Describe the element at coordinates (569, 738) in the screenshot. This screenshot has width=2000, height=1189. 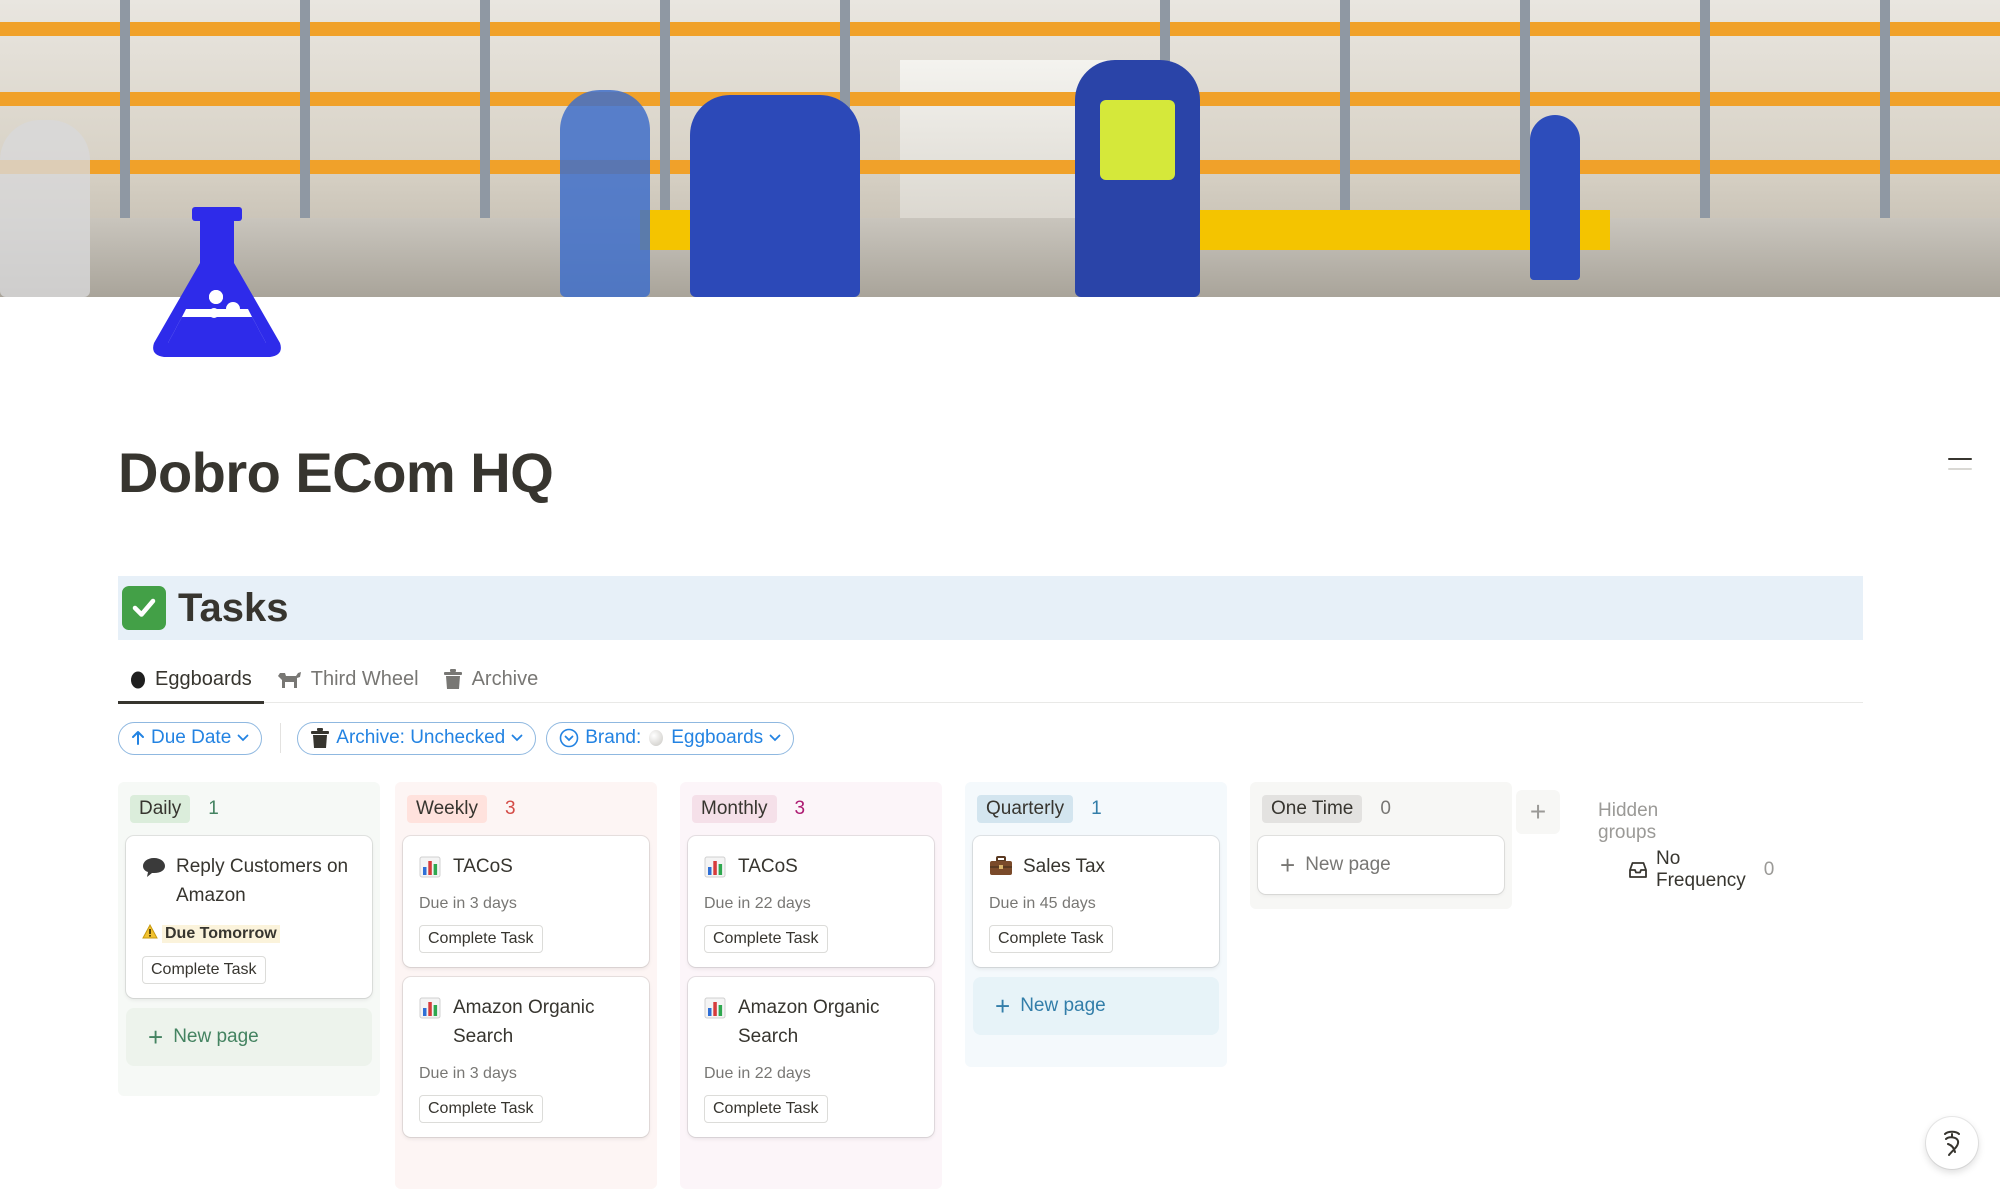
I see `chevron-circle-icon` at that location.